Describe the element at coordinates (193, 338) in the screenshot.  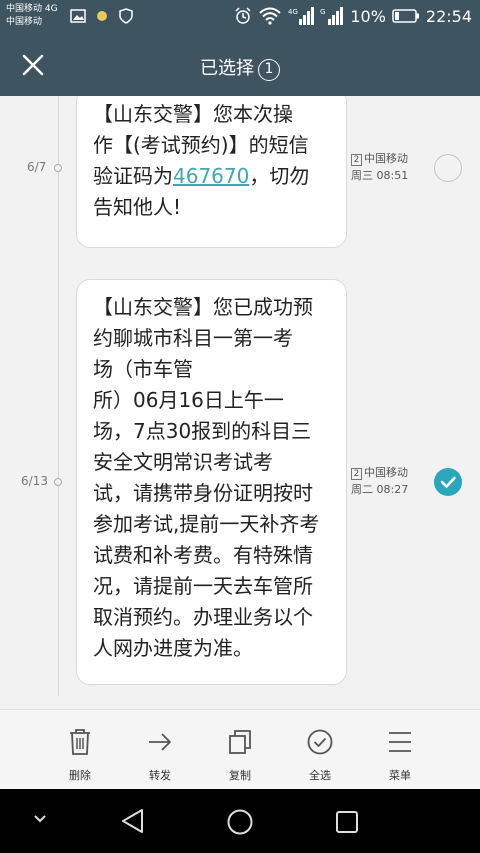
I see `message-line: 约聊城市科目一第一考` at that location.